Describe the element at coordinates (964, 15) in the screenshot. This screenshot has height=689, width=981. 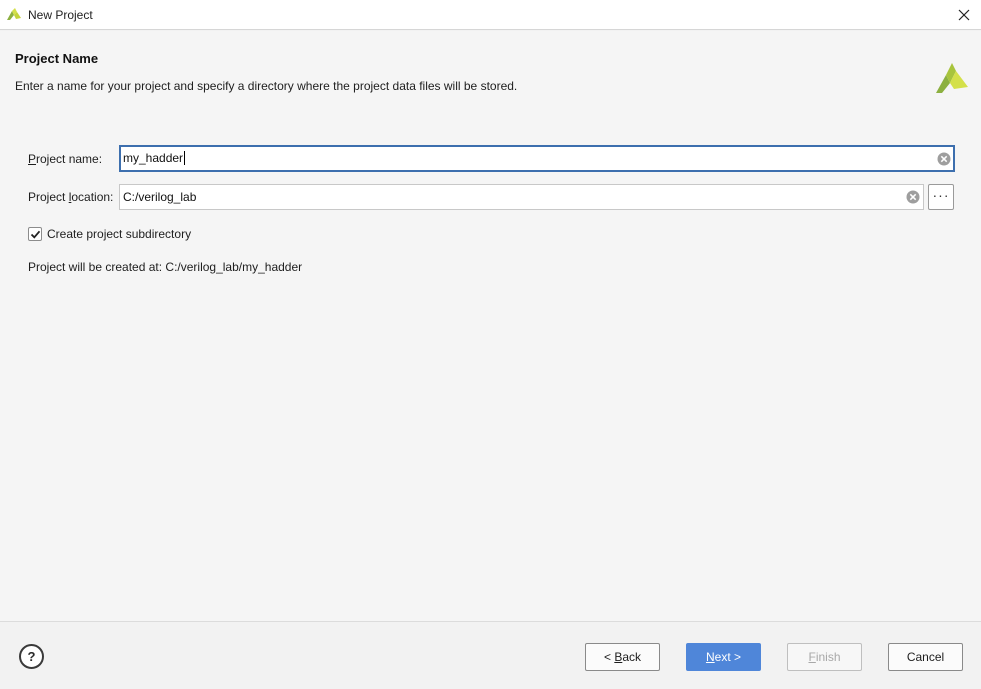
I see `close-icon` at that location.